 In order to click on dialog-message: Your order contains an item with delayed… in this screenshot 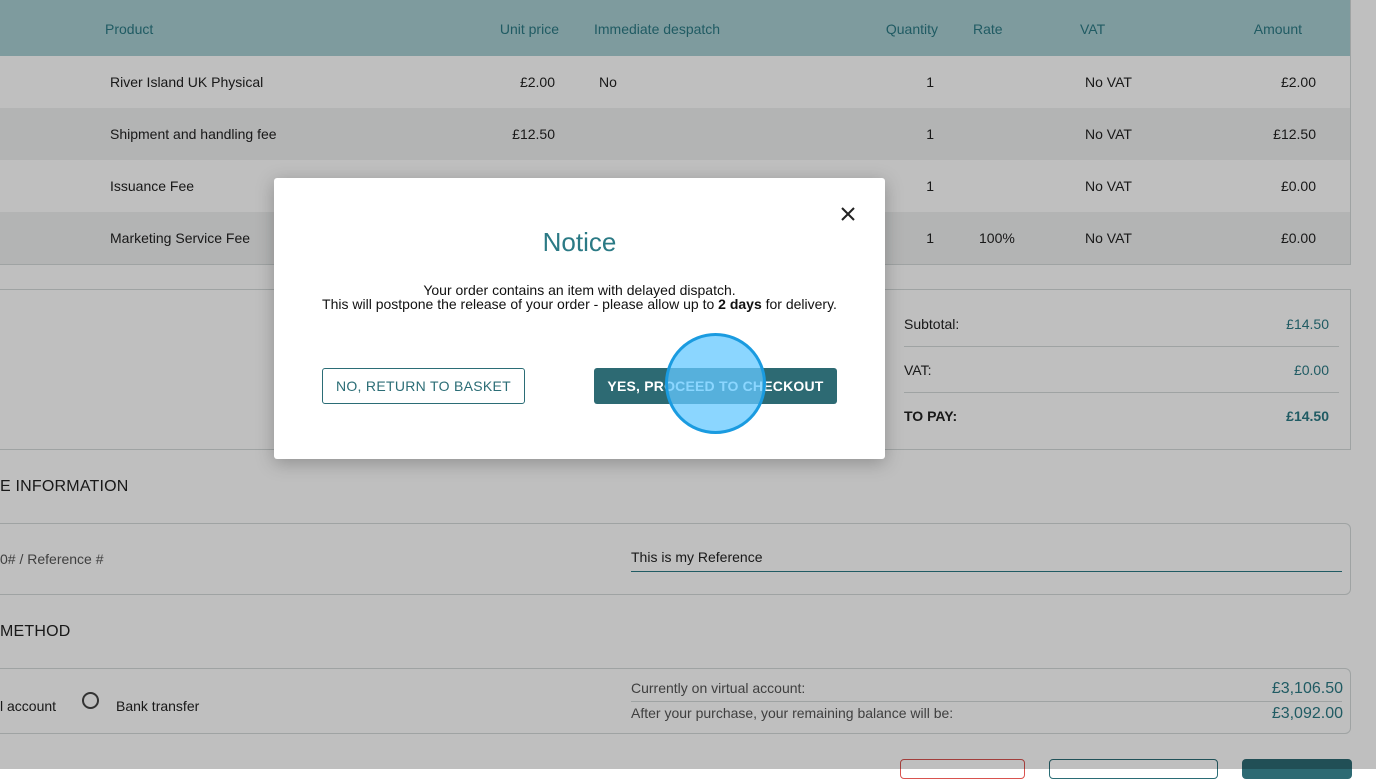, I will do `click(579, 297)`.